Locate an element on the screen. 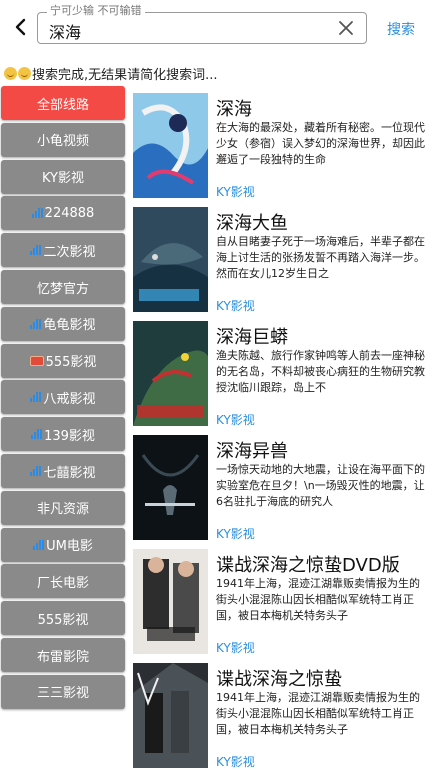 The height and width of the screenshot is (770, 435). sidebar-item-label: 224888 is located at coordinates (69, 213).